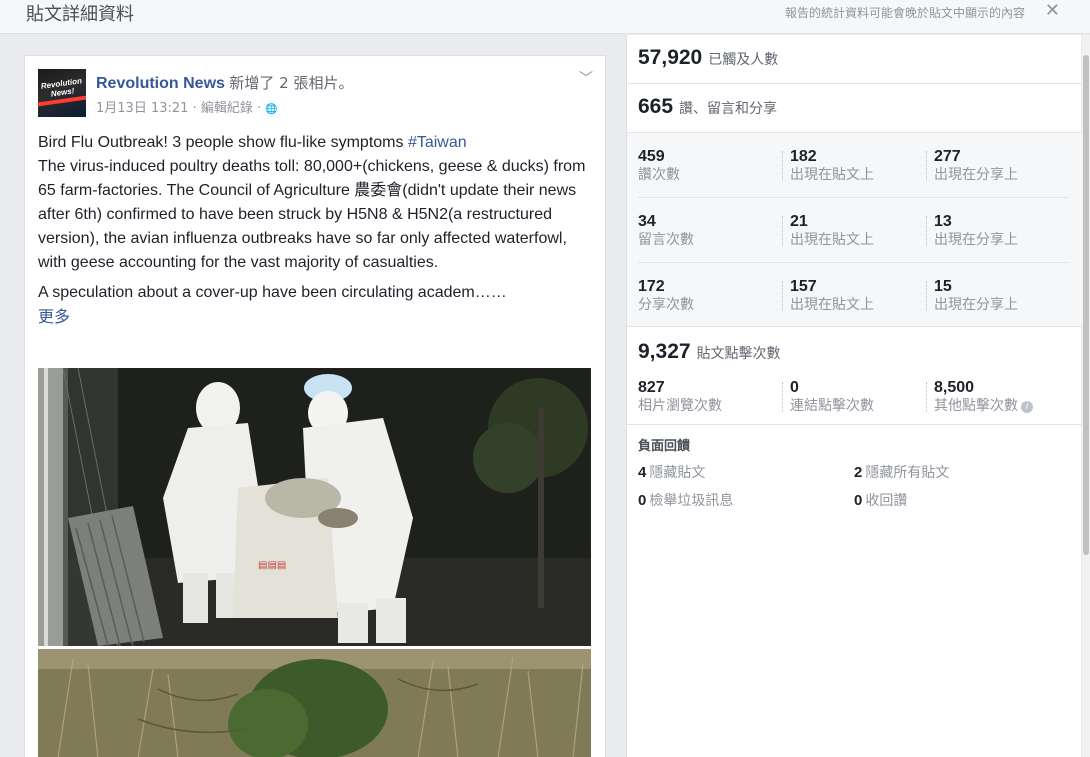  What do you see at coordinates (659, 166) in the screenshot?
I see `likes-total: 459 讚次數` at bounding box center [659, 166].